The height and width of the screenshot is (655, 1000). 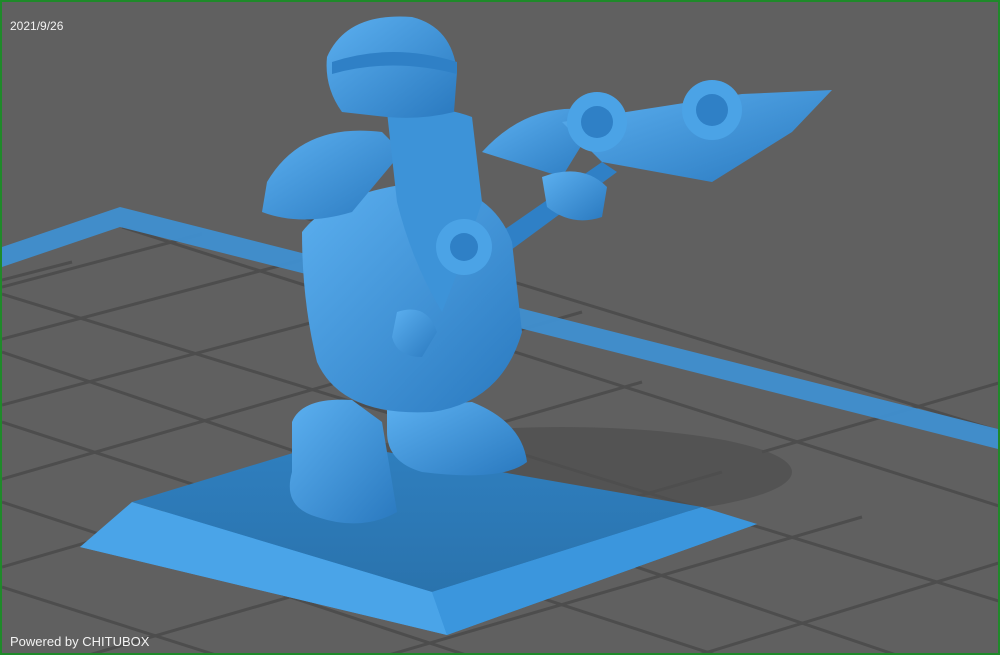 What do you see at coordinates (80, 641) in the screenshot?
I see `powered-by-label: Powered by CHITUBOX` at bounding box center [80, 641].